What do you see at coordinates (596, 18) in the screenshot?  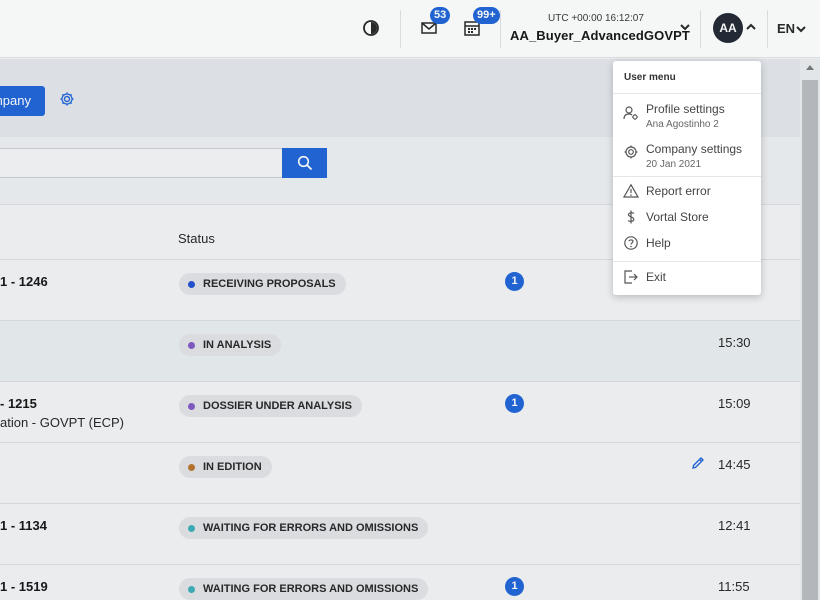 I see `utc-clock: UTC +00:00 16:12:07` at bounding box center [596, 18].